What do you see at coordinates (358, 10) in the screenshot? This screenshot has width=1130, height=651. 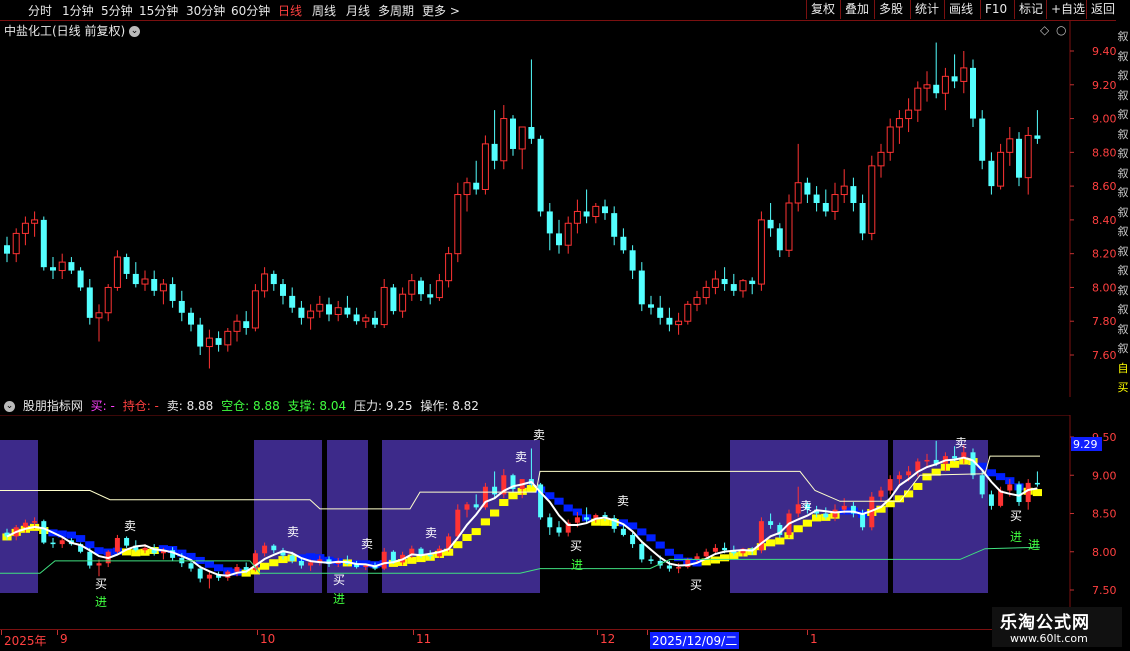 I see `period-tab: 月线` at bounding box center [358, 10].